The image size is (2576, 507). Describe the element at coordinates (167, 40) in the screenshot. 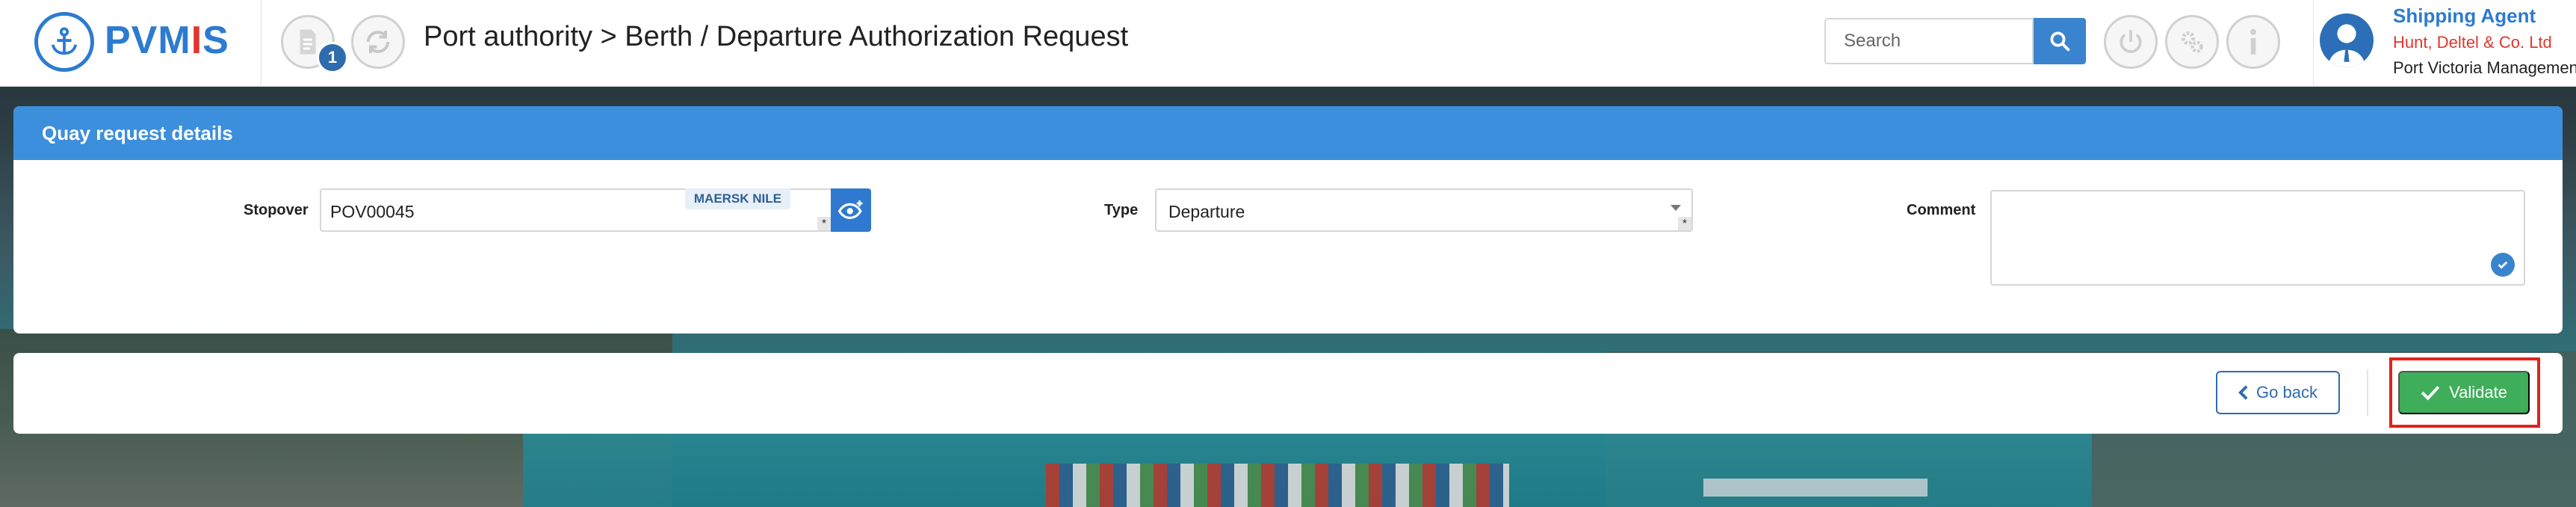

I see `logo-text: PVMIS` at that location.